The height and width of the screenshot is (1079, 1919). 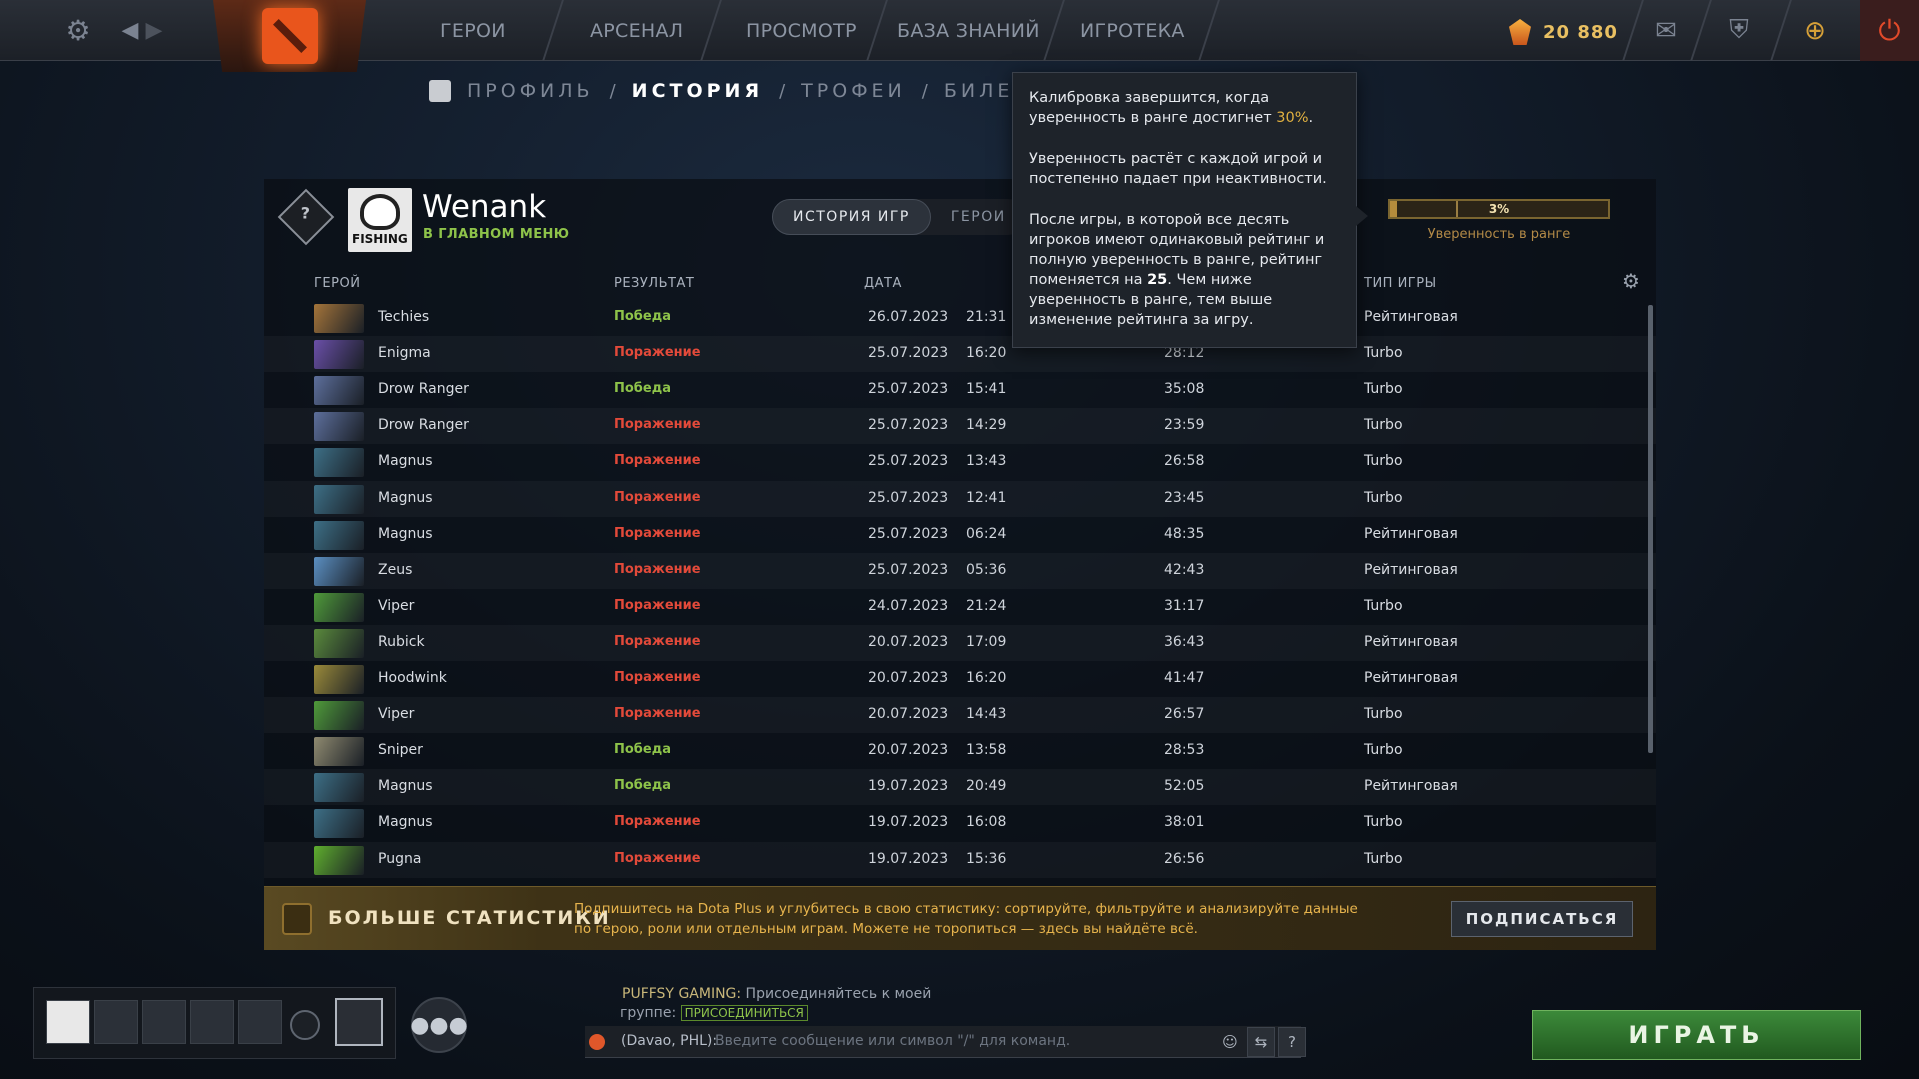 I want to click on subnav-trophies: ТРОФЕИ, so click(x=853, y=91).